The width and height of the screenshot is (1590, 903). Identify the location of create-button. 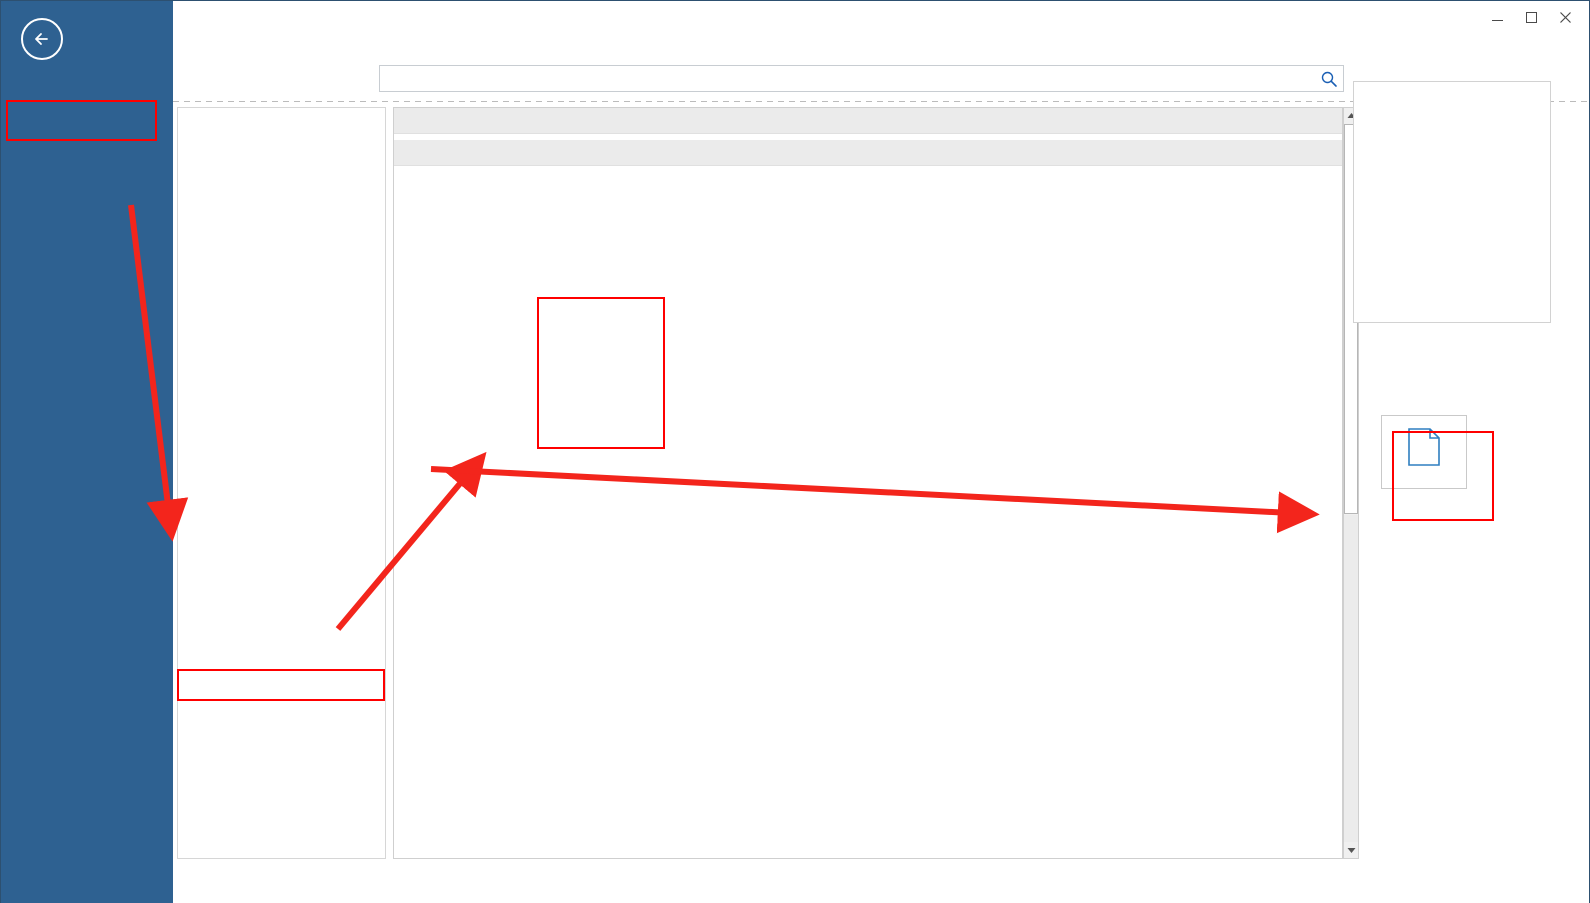
(1424, 452).